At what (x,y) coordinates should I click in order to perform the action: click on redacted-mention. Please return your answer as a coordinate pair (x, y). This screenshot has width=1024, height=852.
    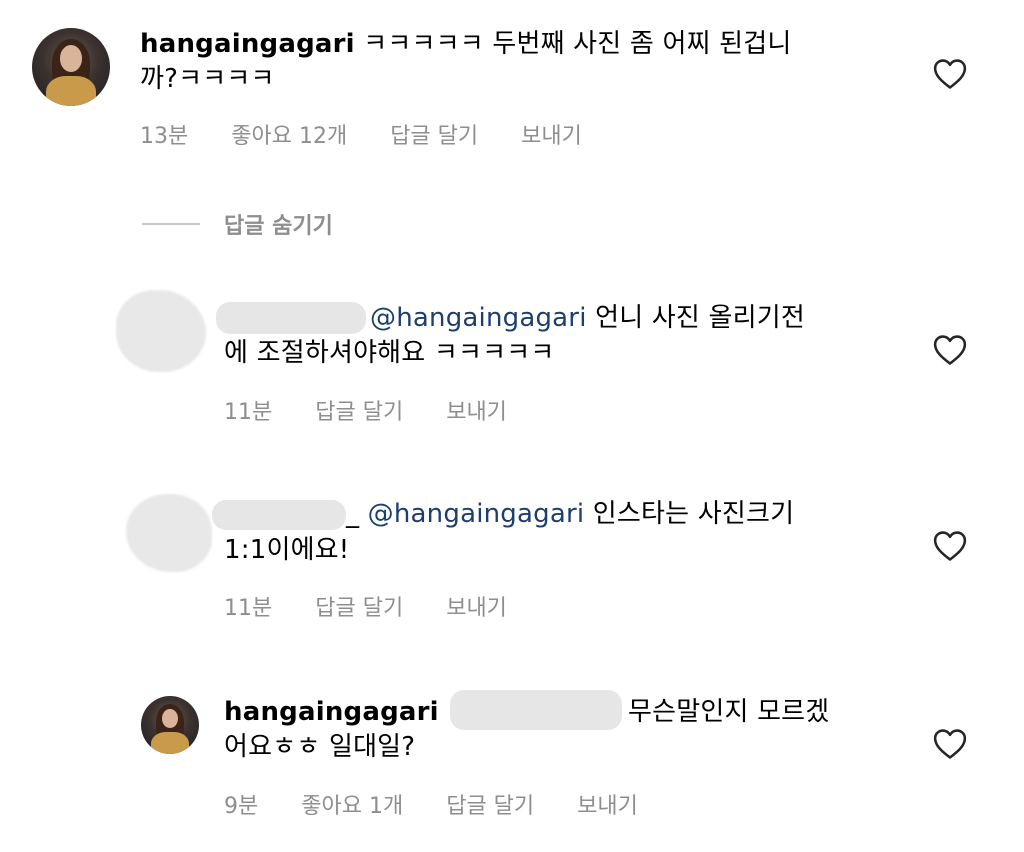
    Looking at the image, I should click on (536, 710).